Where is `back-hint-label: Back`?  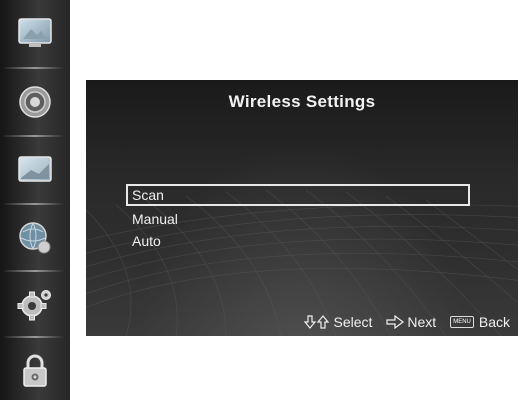
back-hint-label: Back is located at coordinates (494, 322).